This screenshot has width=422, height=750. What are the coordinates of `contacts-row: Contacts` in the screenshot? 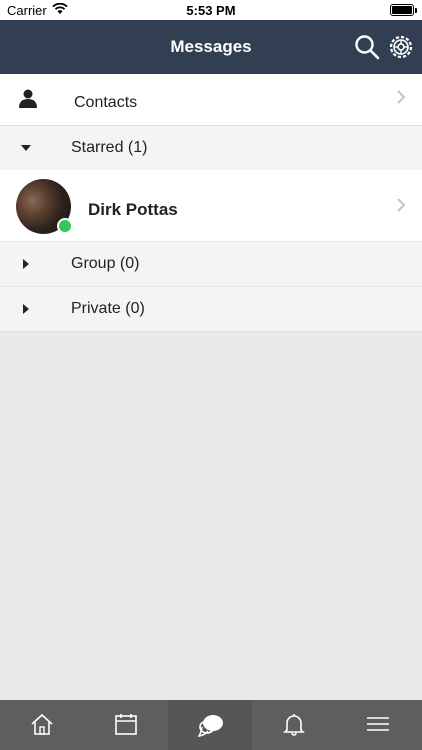 It's located at (211, 100).